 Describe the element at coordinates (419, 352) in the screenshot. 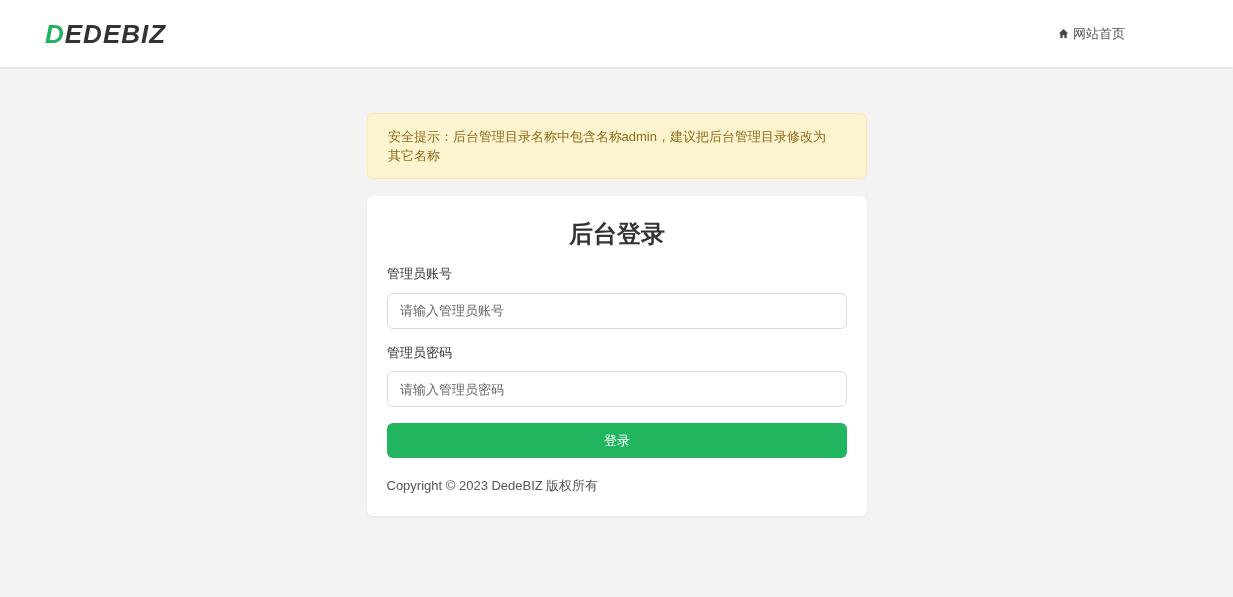

I see `field-label: 管理员密码` at that location.